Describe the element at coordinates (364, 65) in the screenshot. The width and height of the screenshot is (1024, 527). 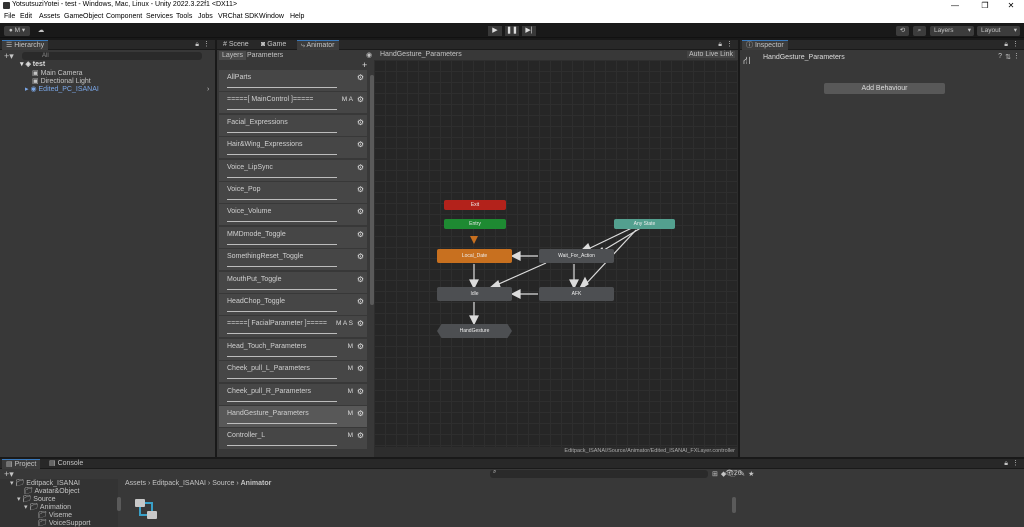
I see `add-layer-icon: +` at that location.